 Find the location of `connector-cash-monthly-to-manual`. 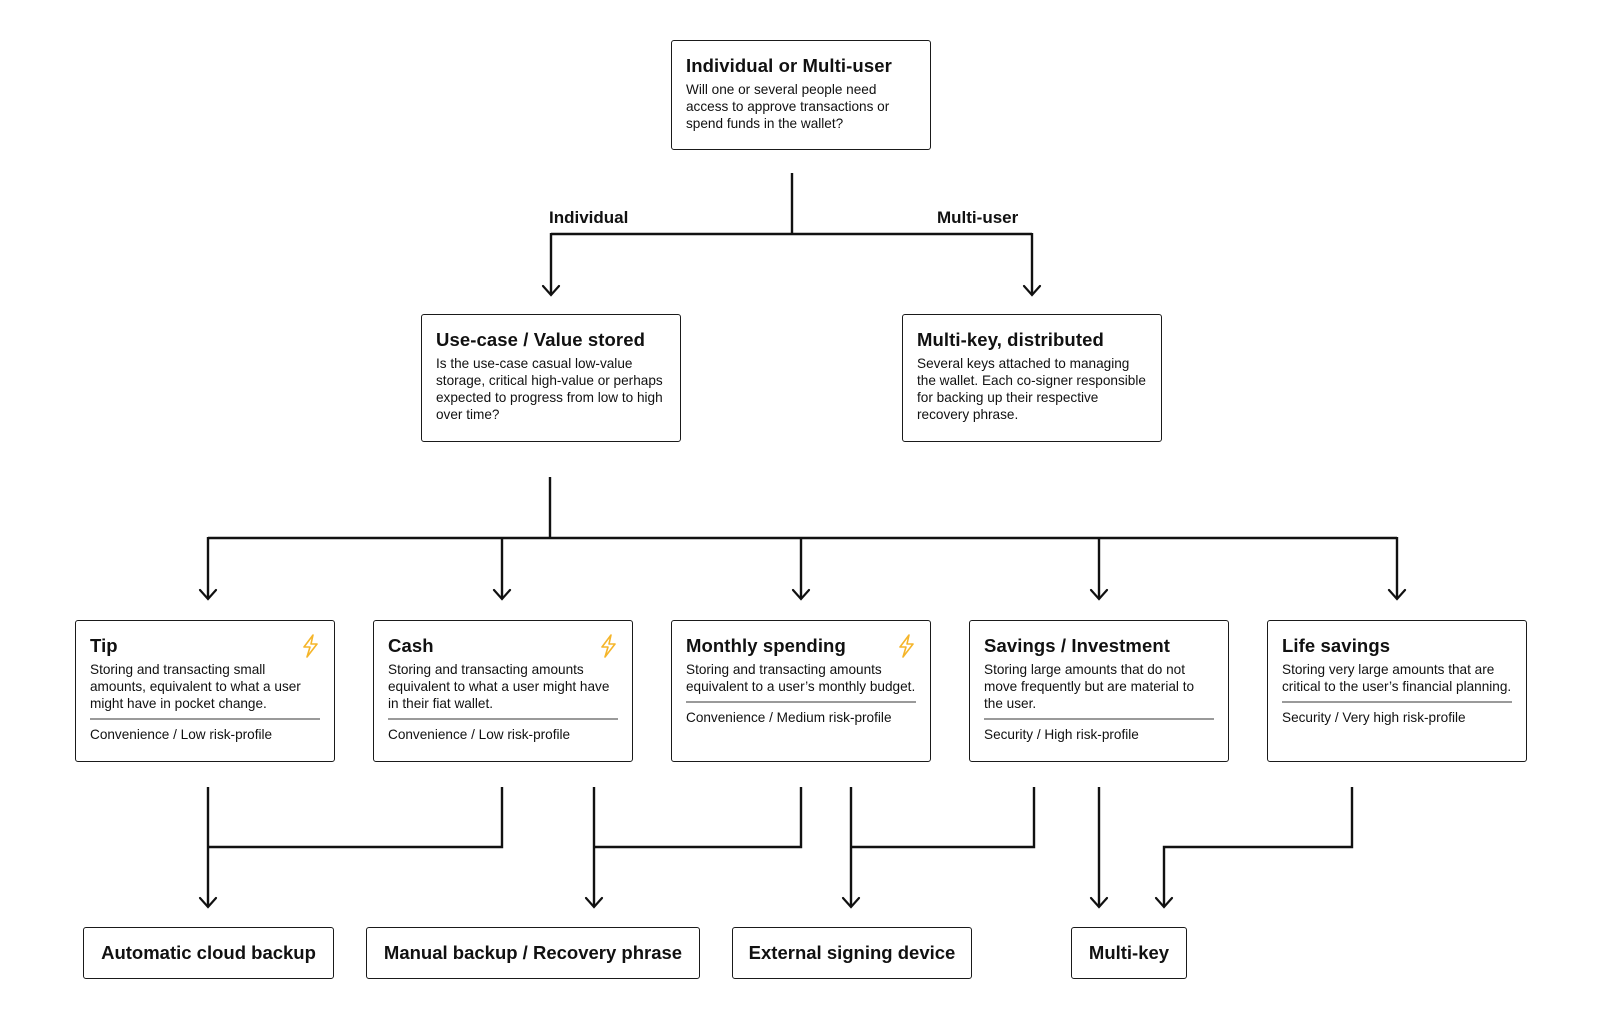

connector-cash-monthly-to-manual is located at coordinates (697, 847).